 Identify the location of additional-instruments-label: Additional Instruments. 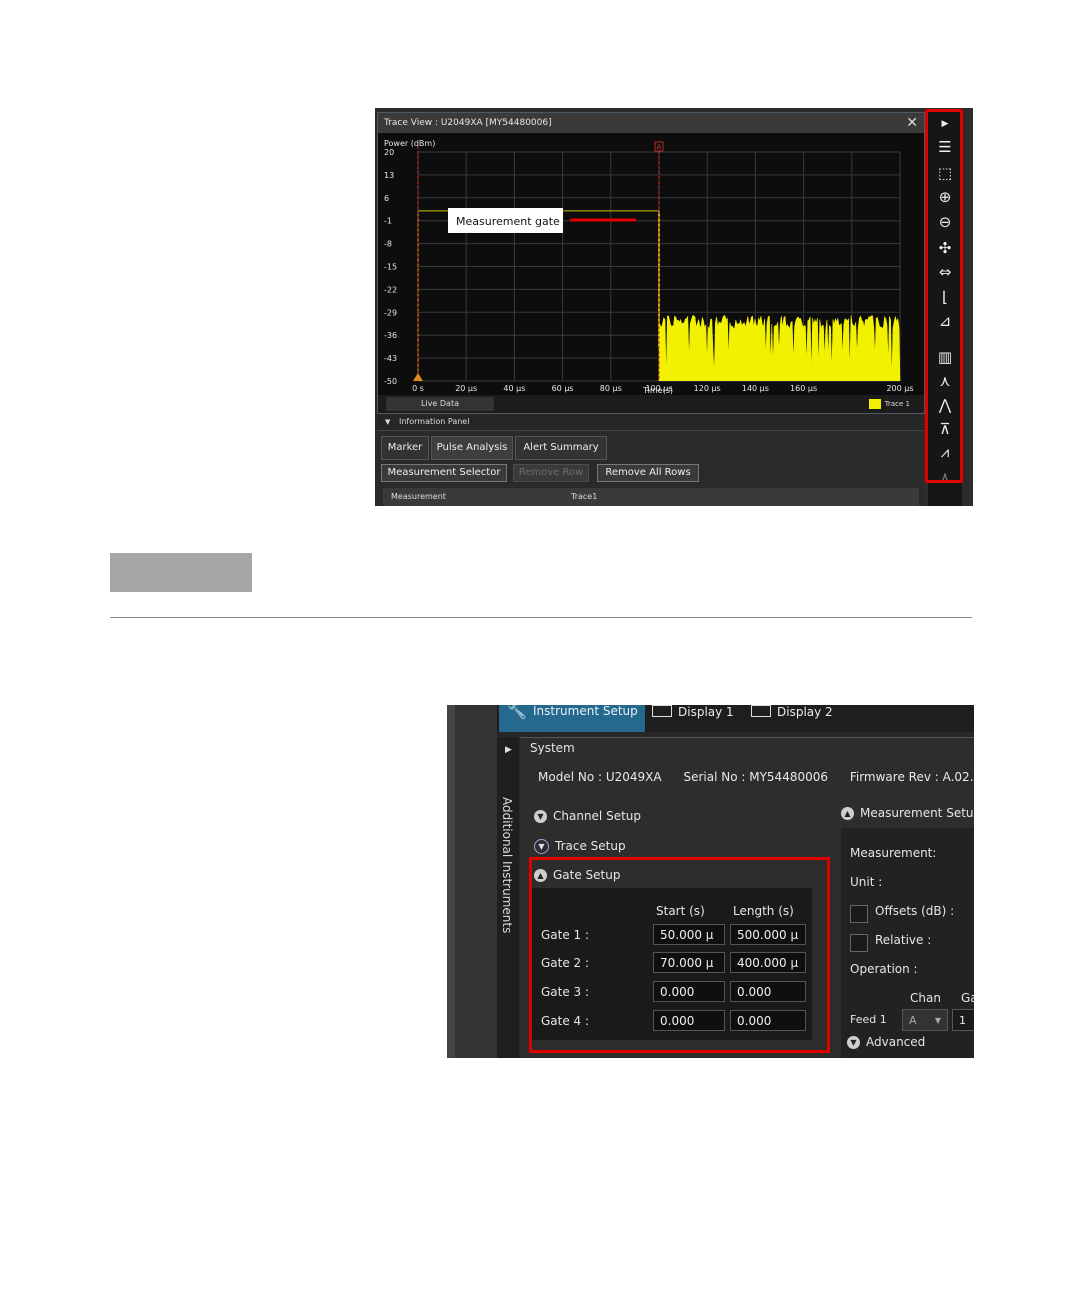
(507, 865).